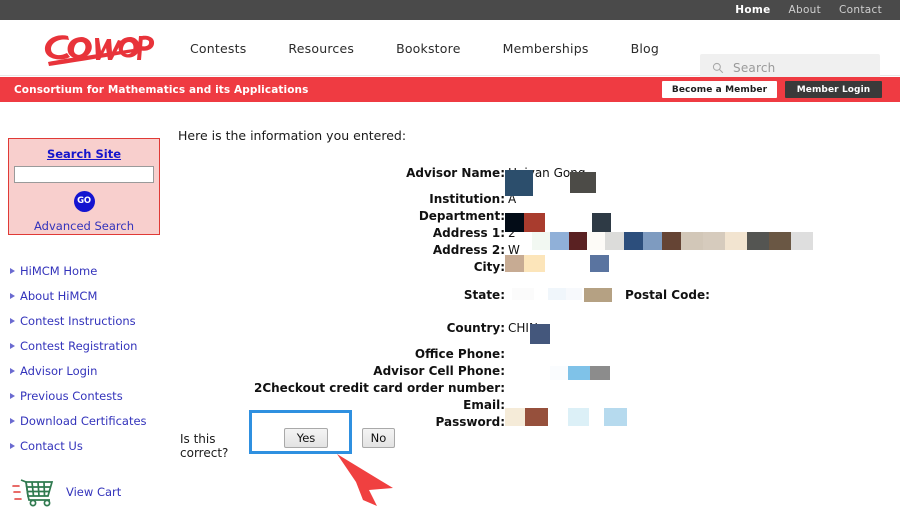 The image size is (900, 523). What do you see at coordinates (455, 173) in the screenshot?
I see `field-label: Advisor Name:` at bounding box center [455, 173].